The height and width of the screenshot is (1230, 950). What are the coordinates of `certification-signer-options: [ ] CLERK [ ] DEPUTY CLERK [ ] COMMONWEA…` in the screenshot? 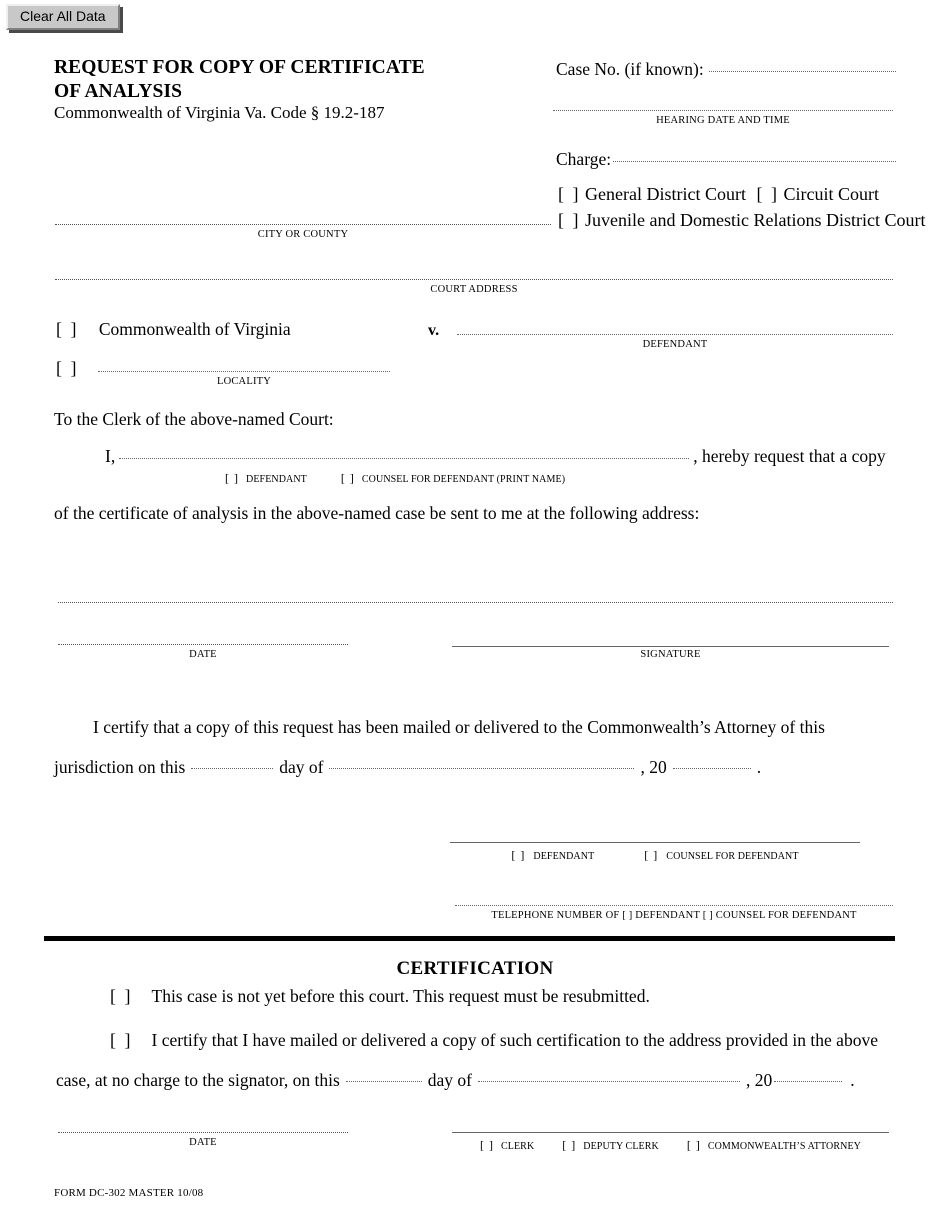 It's located at (670, 1145).